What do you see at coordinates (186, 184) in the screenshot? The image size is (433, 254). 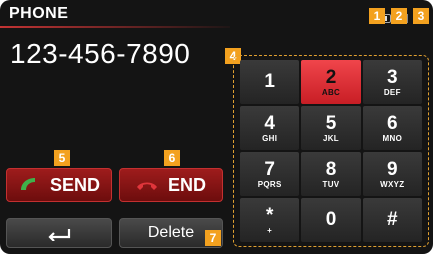 I see `end-label: END` at bounding box center [186, 184].